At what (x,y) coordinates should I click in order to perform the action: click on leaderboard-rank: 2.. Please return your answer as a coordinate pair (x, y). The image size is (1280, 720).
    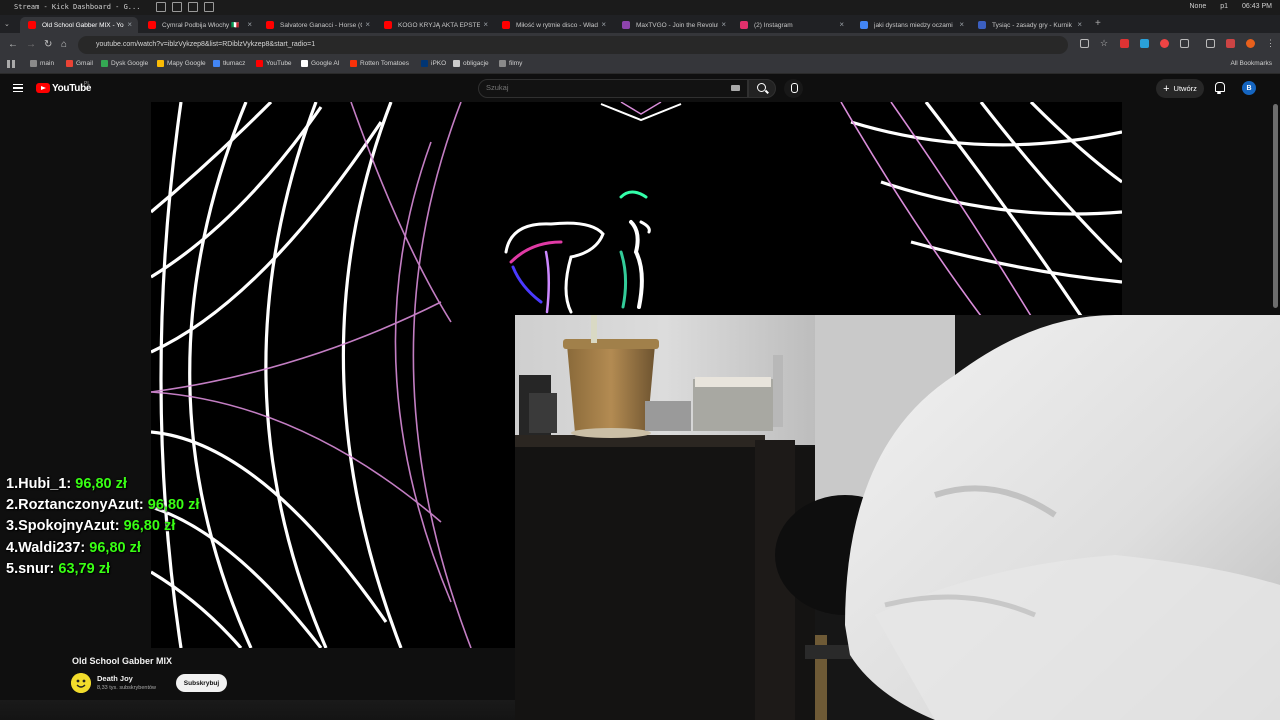
    Looking at the image, I should click on (12, 505).